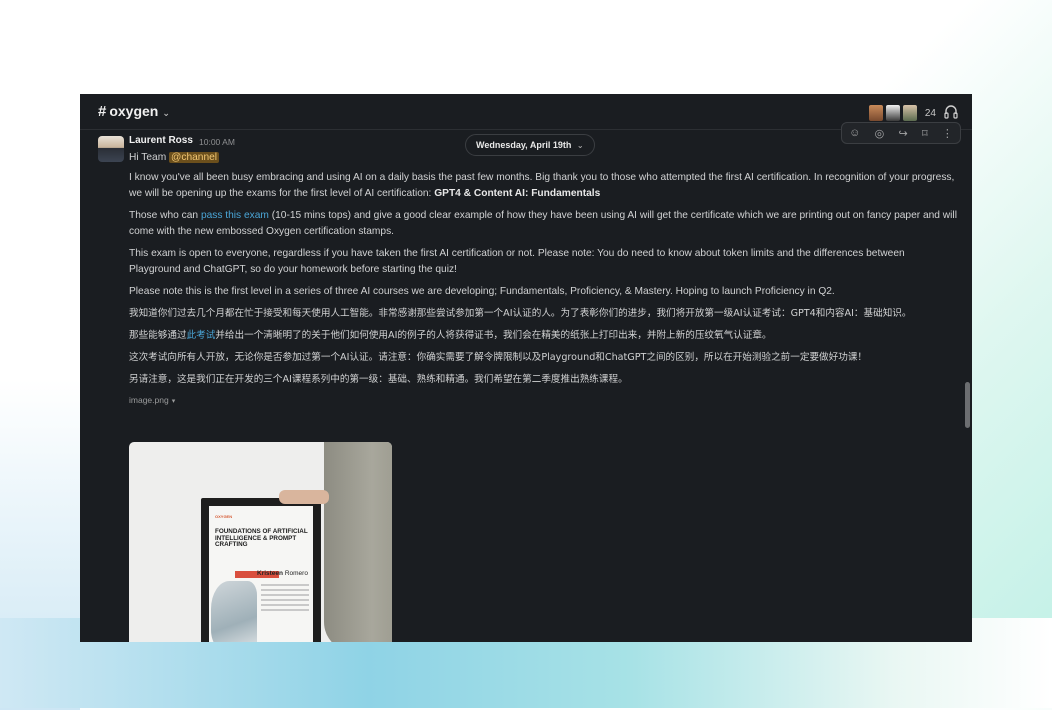  Describe the element at coordinates (880, 133) in the screenshot. I see `reply-in-thread-icon: ◎` at that location.